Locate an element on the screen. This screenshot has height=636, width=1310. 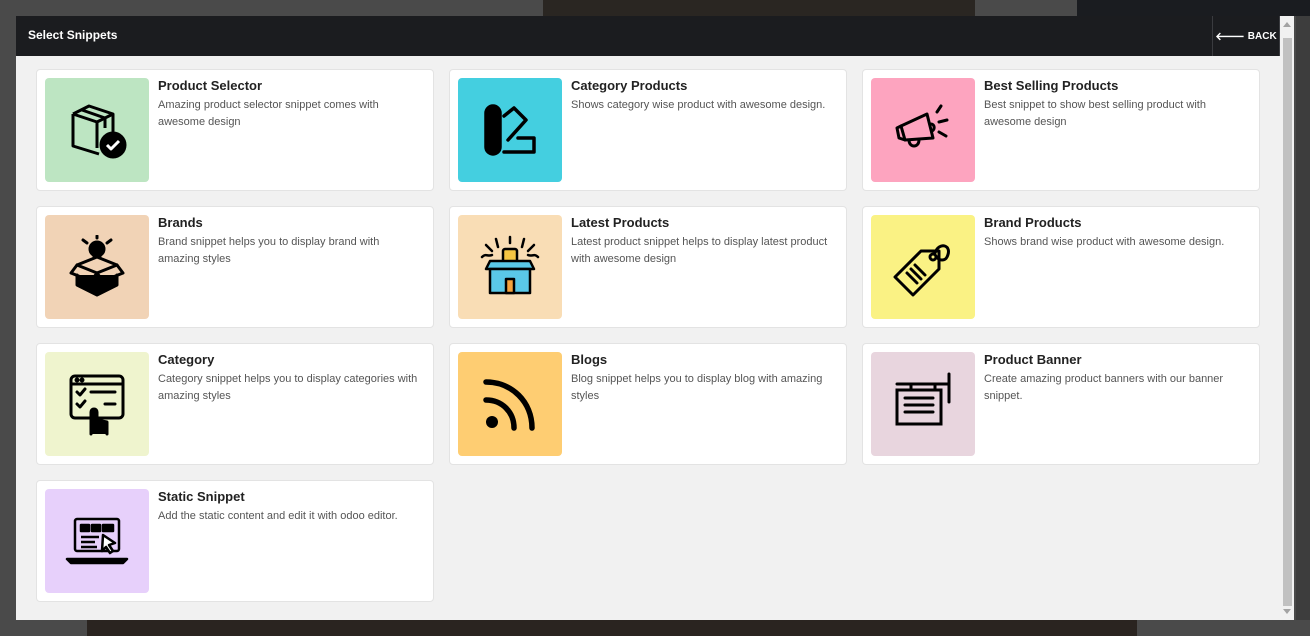
snippet-title: Category Products is located at coordinates (629, 85).